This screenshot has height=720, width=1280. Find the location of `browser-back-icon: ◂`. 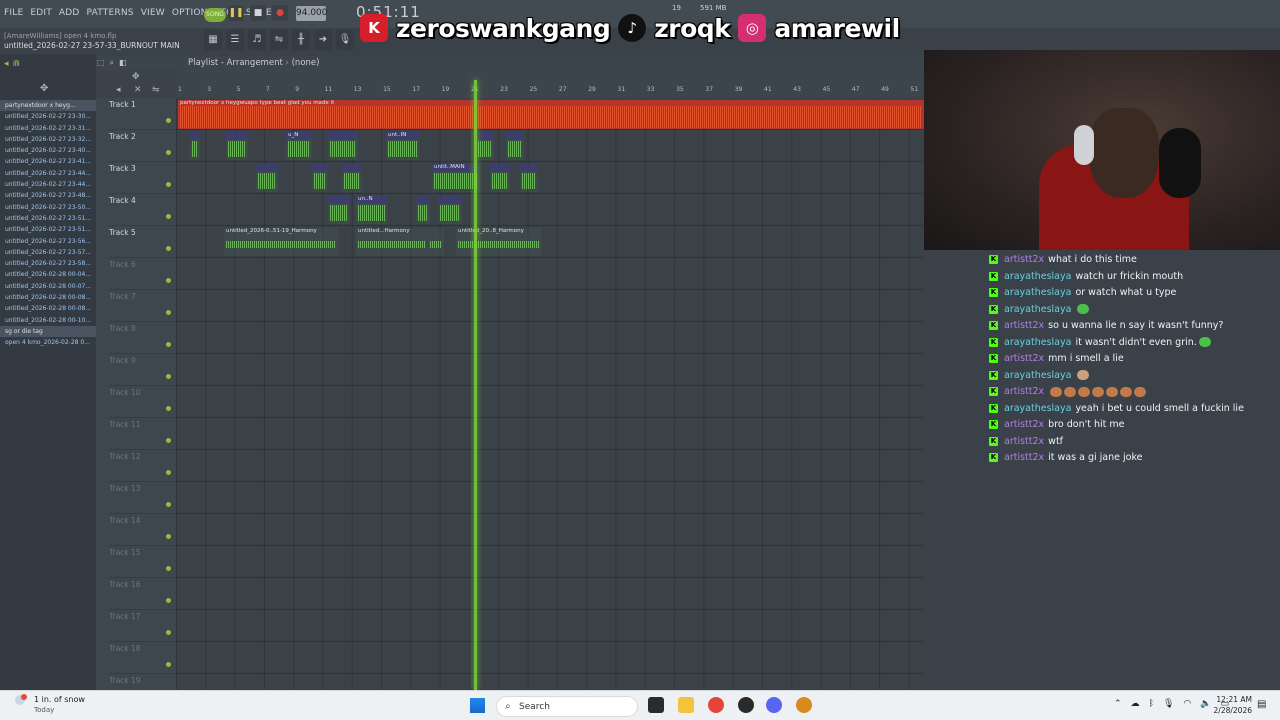

browser-back-icon: ◂ is located at coordinates (6, 64).